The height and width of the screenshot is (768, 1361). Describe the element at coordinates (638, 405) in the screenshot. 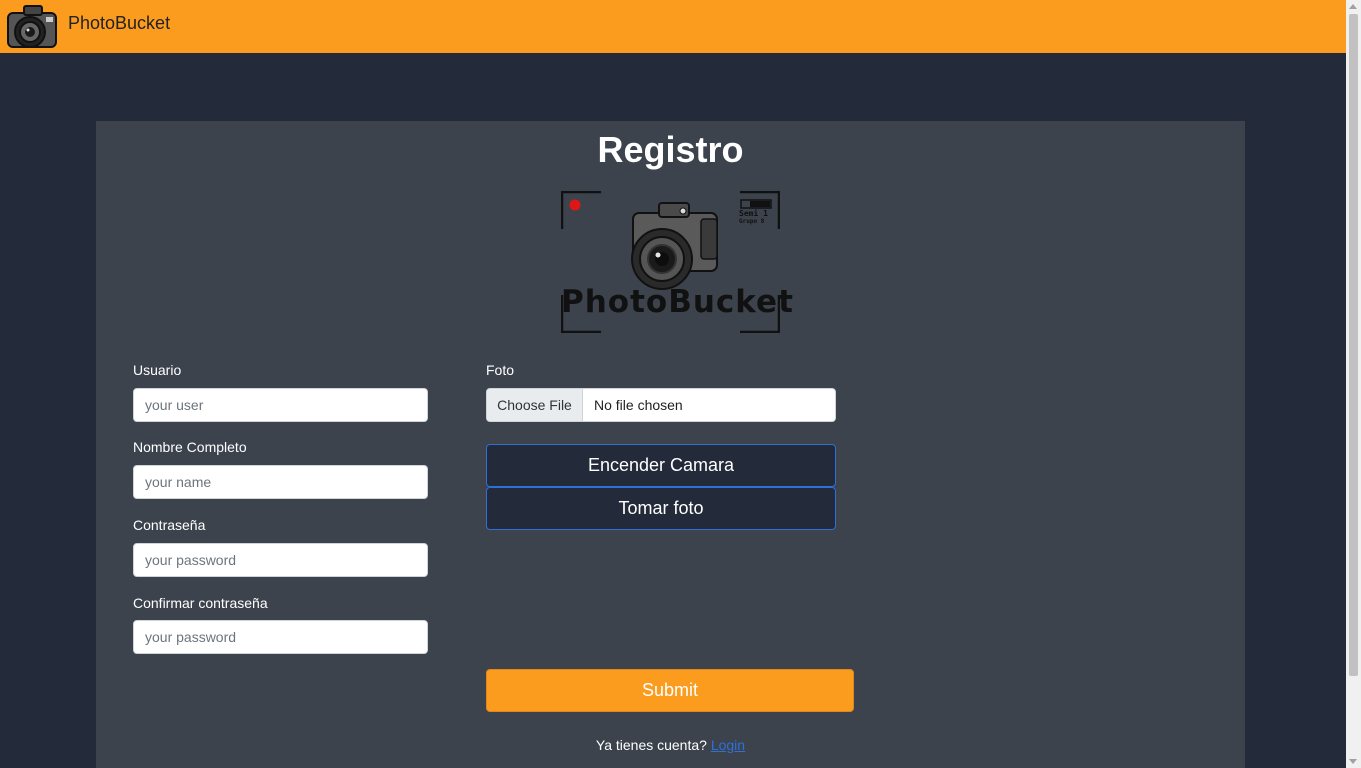

I see `file-status: No file chosen` at that location.